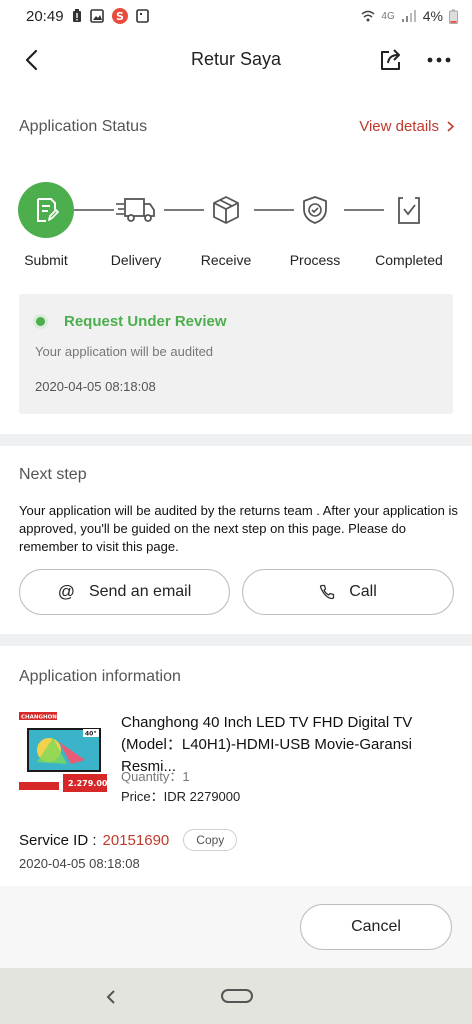  I want to click on quantity-label: Quantity：, so click(152, 776).